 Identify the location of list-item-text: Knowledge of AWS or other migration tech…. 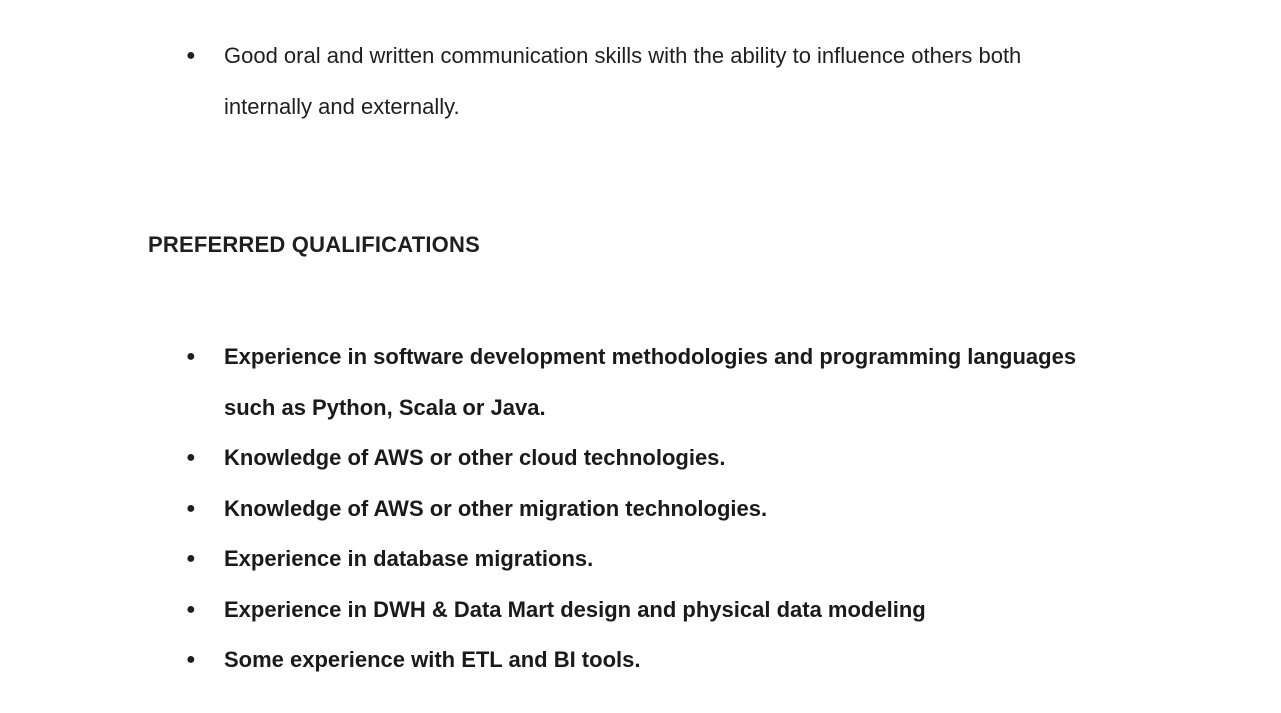
(496, 508).